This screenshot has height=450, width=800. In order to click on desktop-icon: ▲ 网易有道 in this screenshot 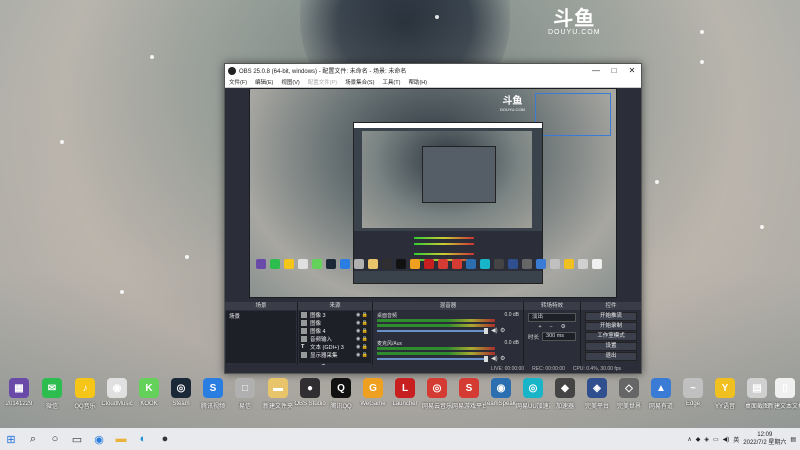, I will do `click(661, 397)`.